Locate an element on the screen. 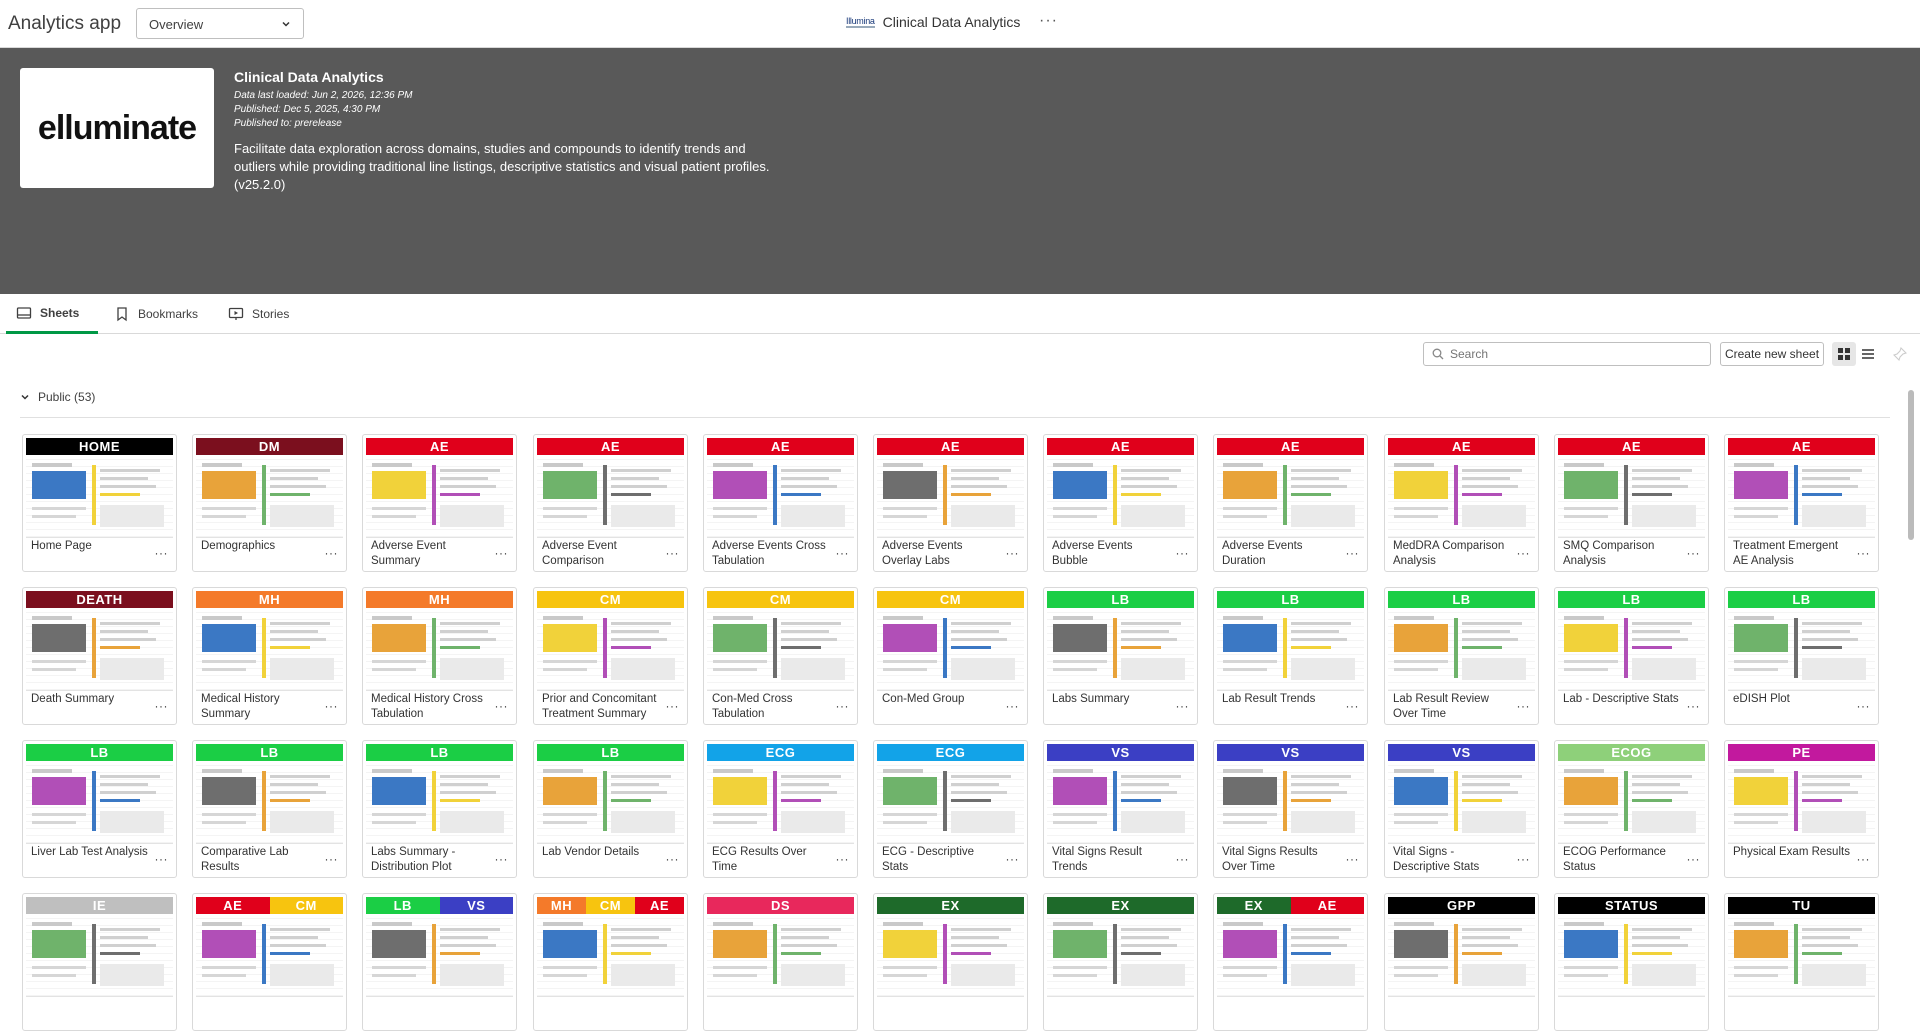  section-header-public: Public (53) is located at coordinates (57, 397).